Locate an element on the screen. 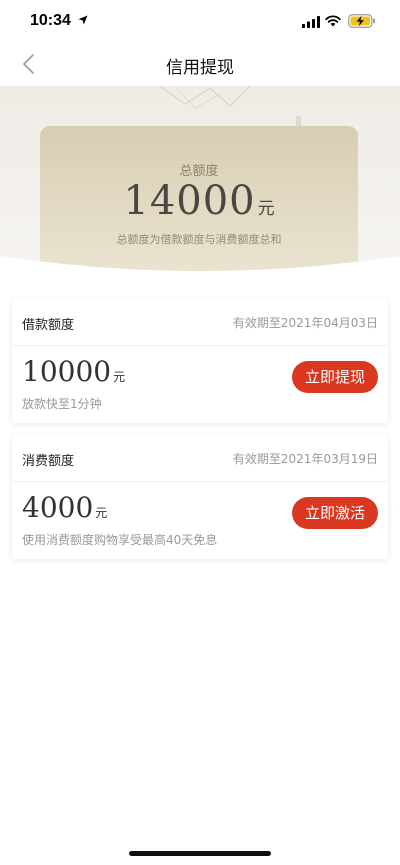 The image size is (400, 865). loan-quota-card: 借款额度 有效期至2021年04月03日 10000 元 放款快至1分钟 立即提现 is located at coordinates (200, 361).